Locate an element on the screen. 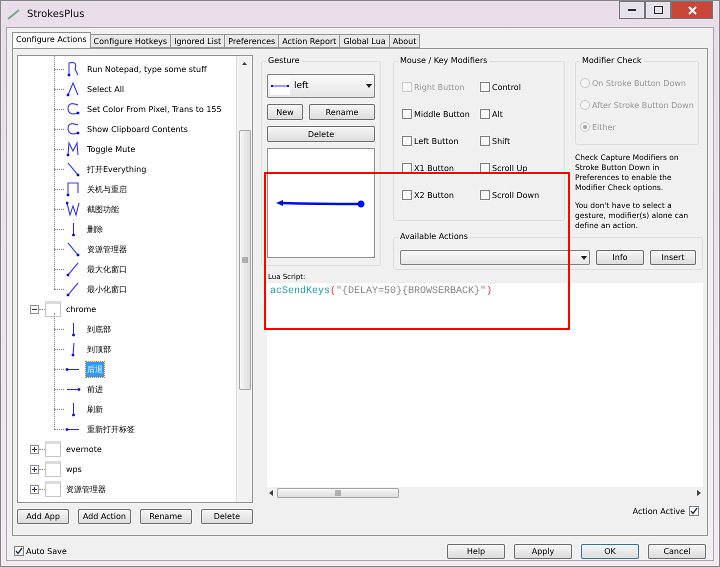  tree-item: 到顶部 is located at coordinates (99, 349).